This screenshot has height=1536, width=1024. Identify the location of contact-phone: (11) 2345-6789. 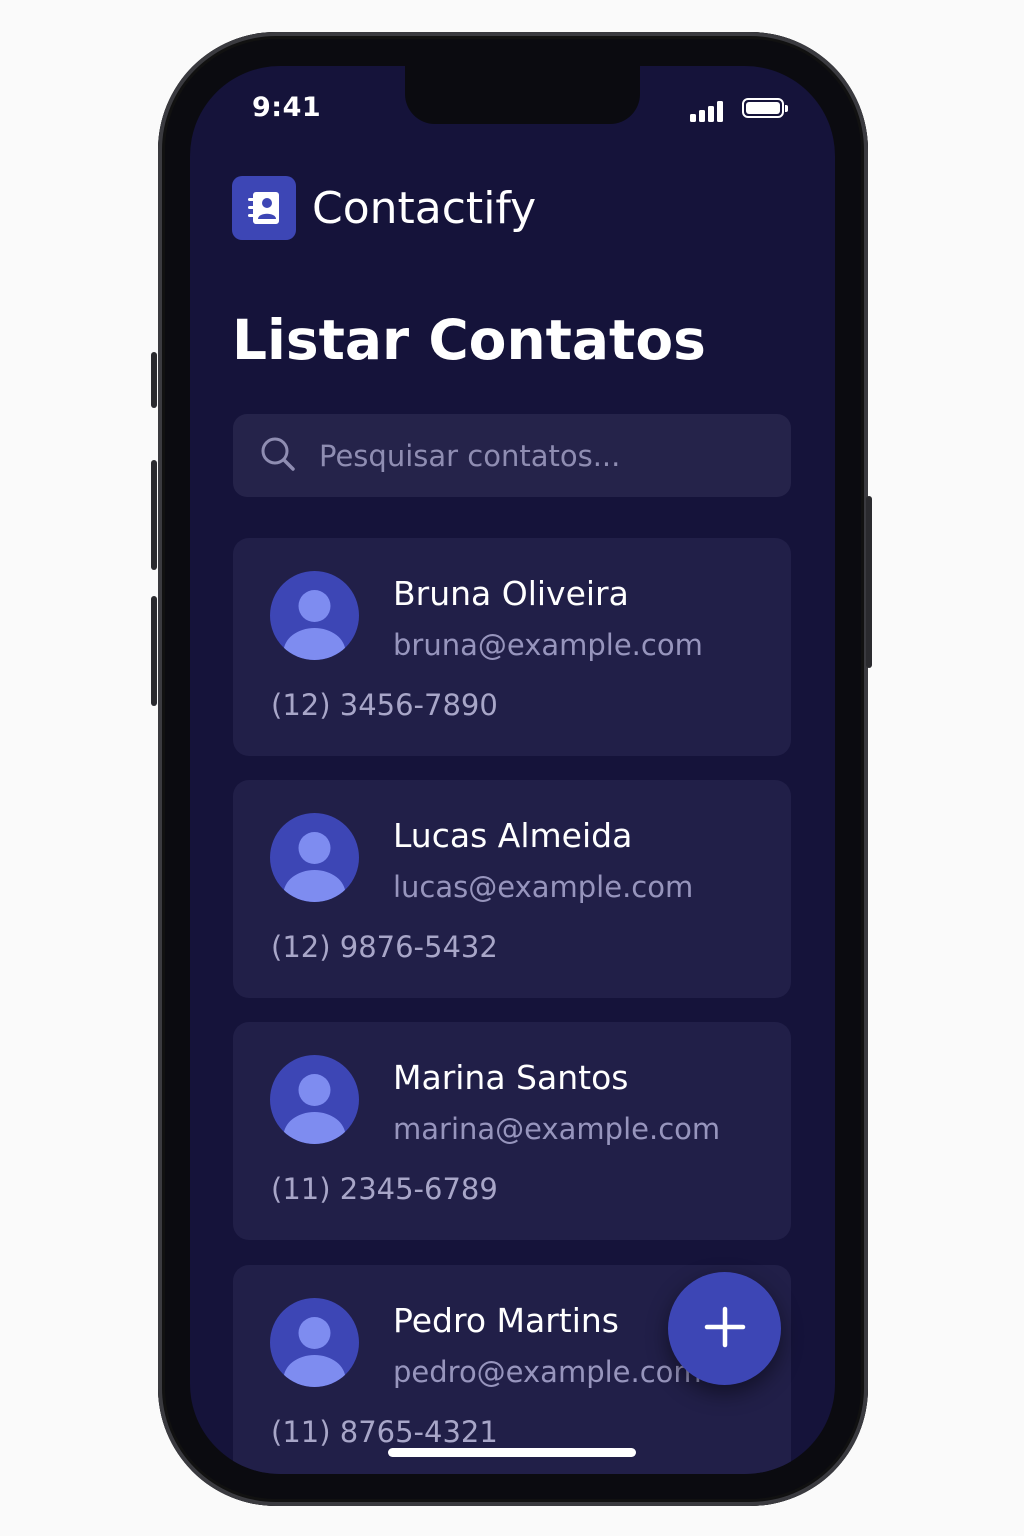
(384, 1189).